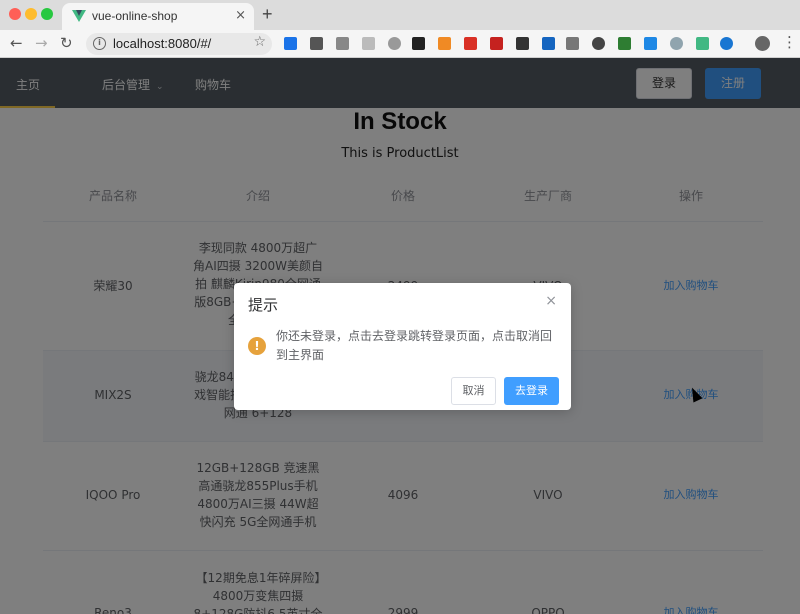  I want to click on browser-toolbar: ← → ↻ i localhost:8080/#/ ☆ ⋮, so click(400, 44).